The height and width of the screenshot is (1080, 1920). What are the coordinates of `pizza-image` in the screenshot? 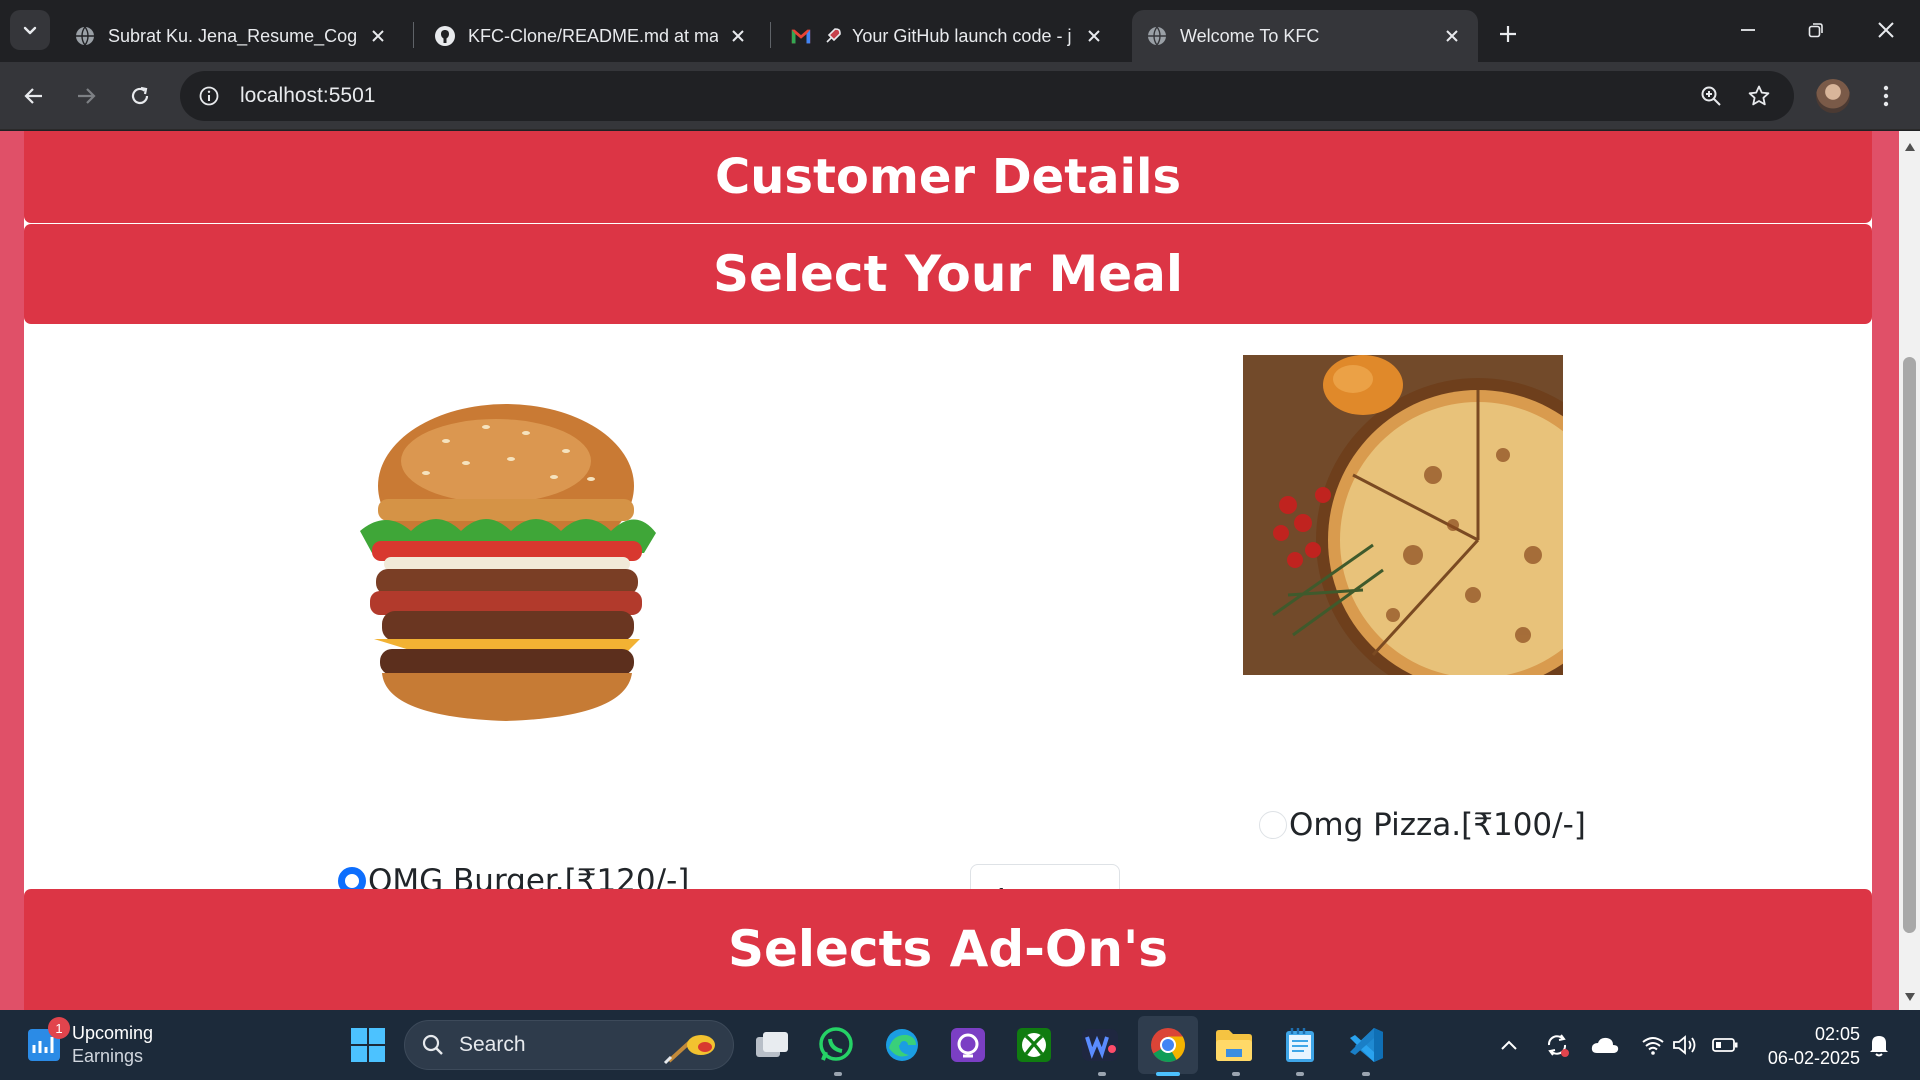 It's located at (1403, 515).